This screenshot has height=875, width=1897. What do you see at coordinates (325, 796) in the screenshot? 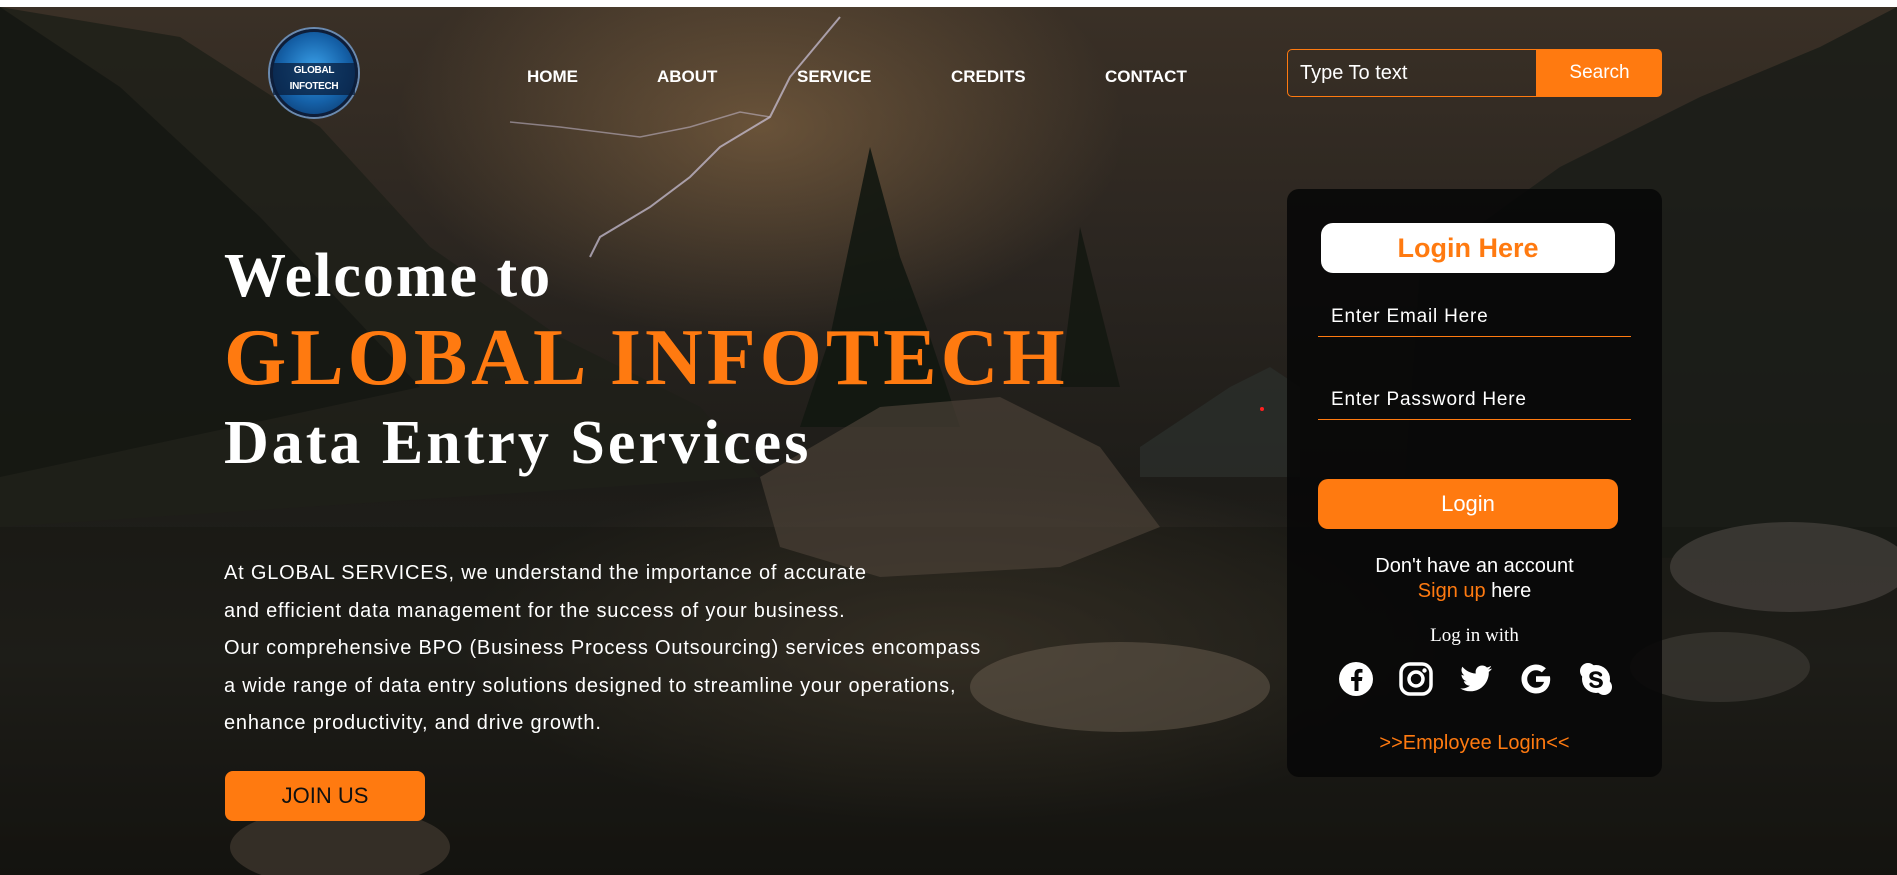
I see `join-us-button: JOIN US` at bounding box center [325, 796].